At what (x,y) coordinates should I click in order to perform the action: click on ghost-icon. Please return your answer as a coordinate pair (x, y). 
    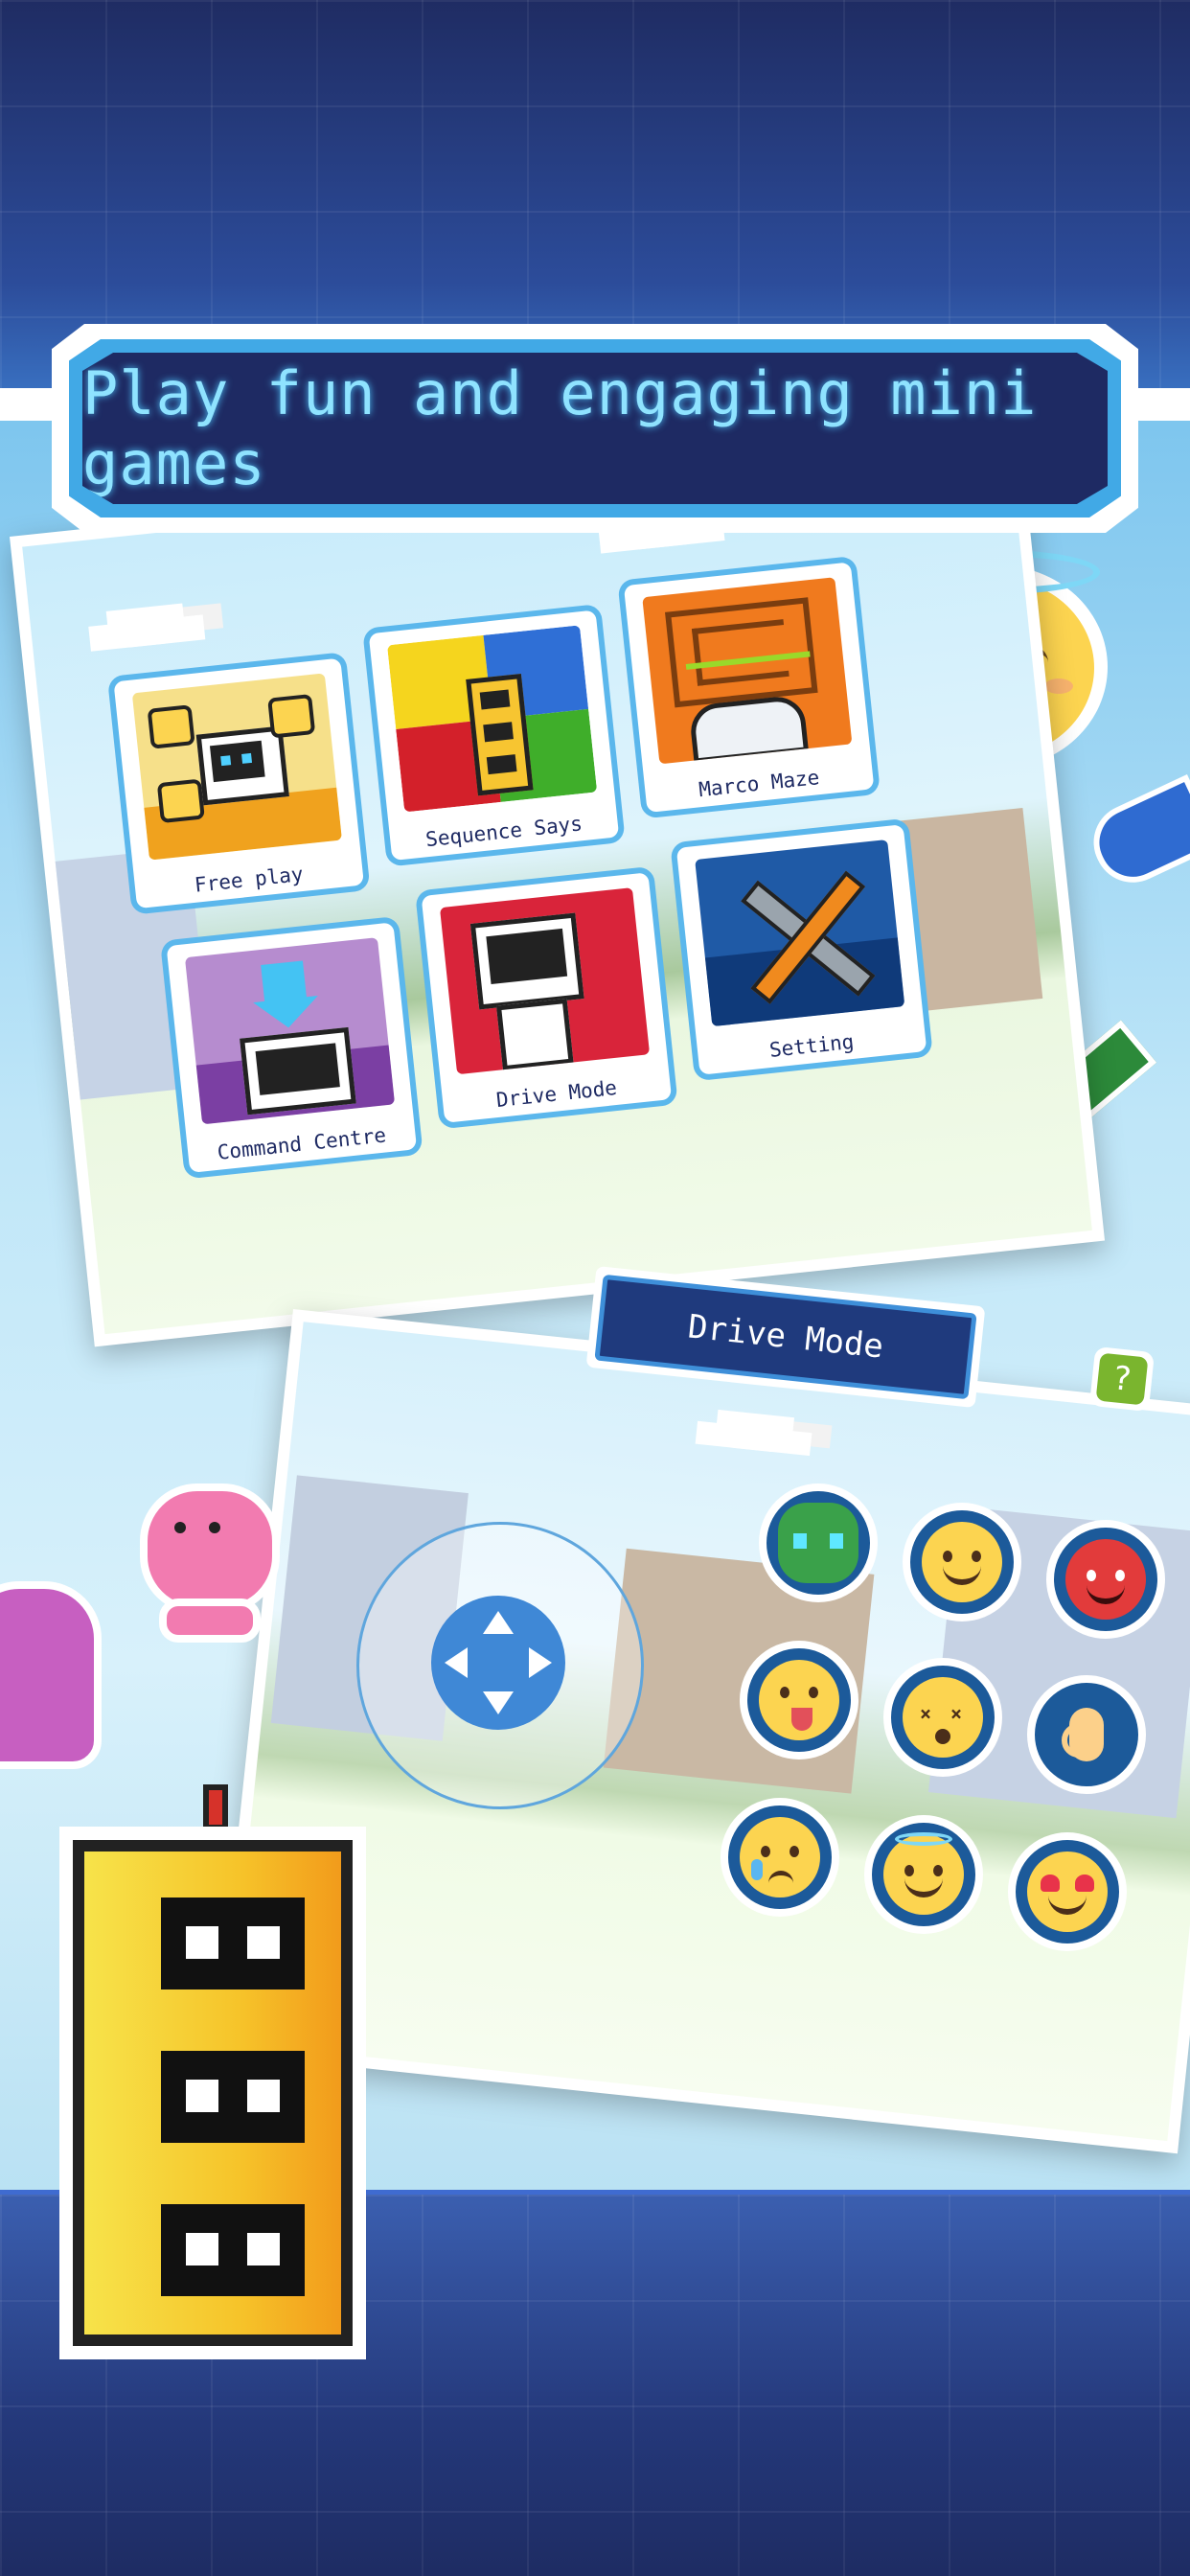
    Looking at the image, I should click on (748, 729).